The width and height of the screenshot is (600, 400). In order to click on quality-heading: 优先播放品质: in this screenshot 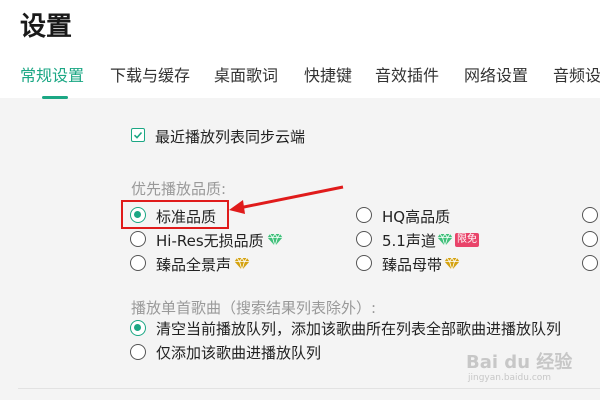, I will do `click(179, 189)`.